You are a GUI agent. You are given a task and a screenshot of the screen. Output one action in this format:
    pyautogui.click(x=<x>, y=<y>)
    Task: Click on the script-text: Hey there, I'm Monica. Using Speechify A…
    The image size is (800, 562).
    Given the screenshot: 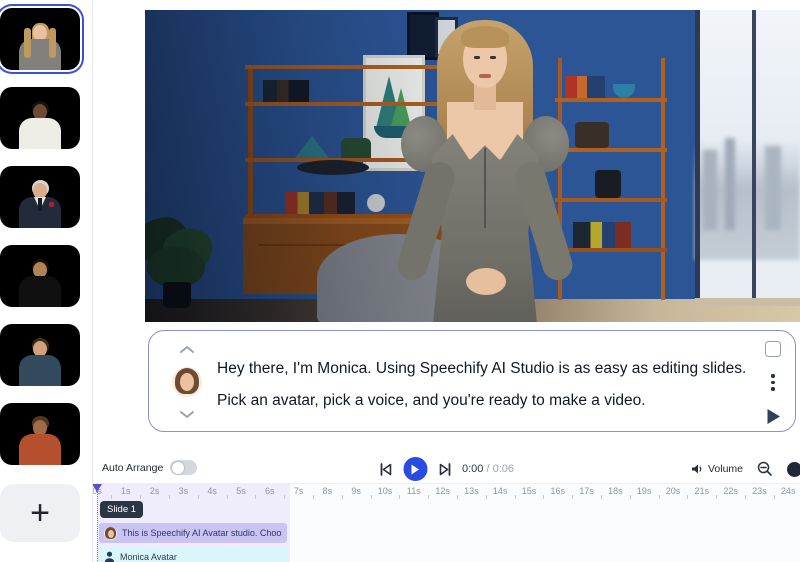 What is the action you would take?
    pyautogui.click(x=491, y=385)
    